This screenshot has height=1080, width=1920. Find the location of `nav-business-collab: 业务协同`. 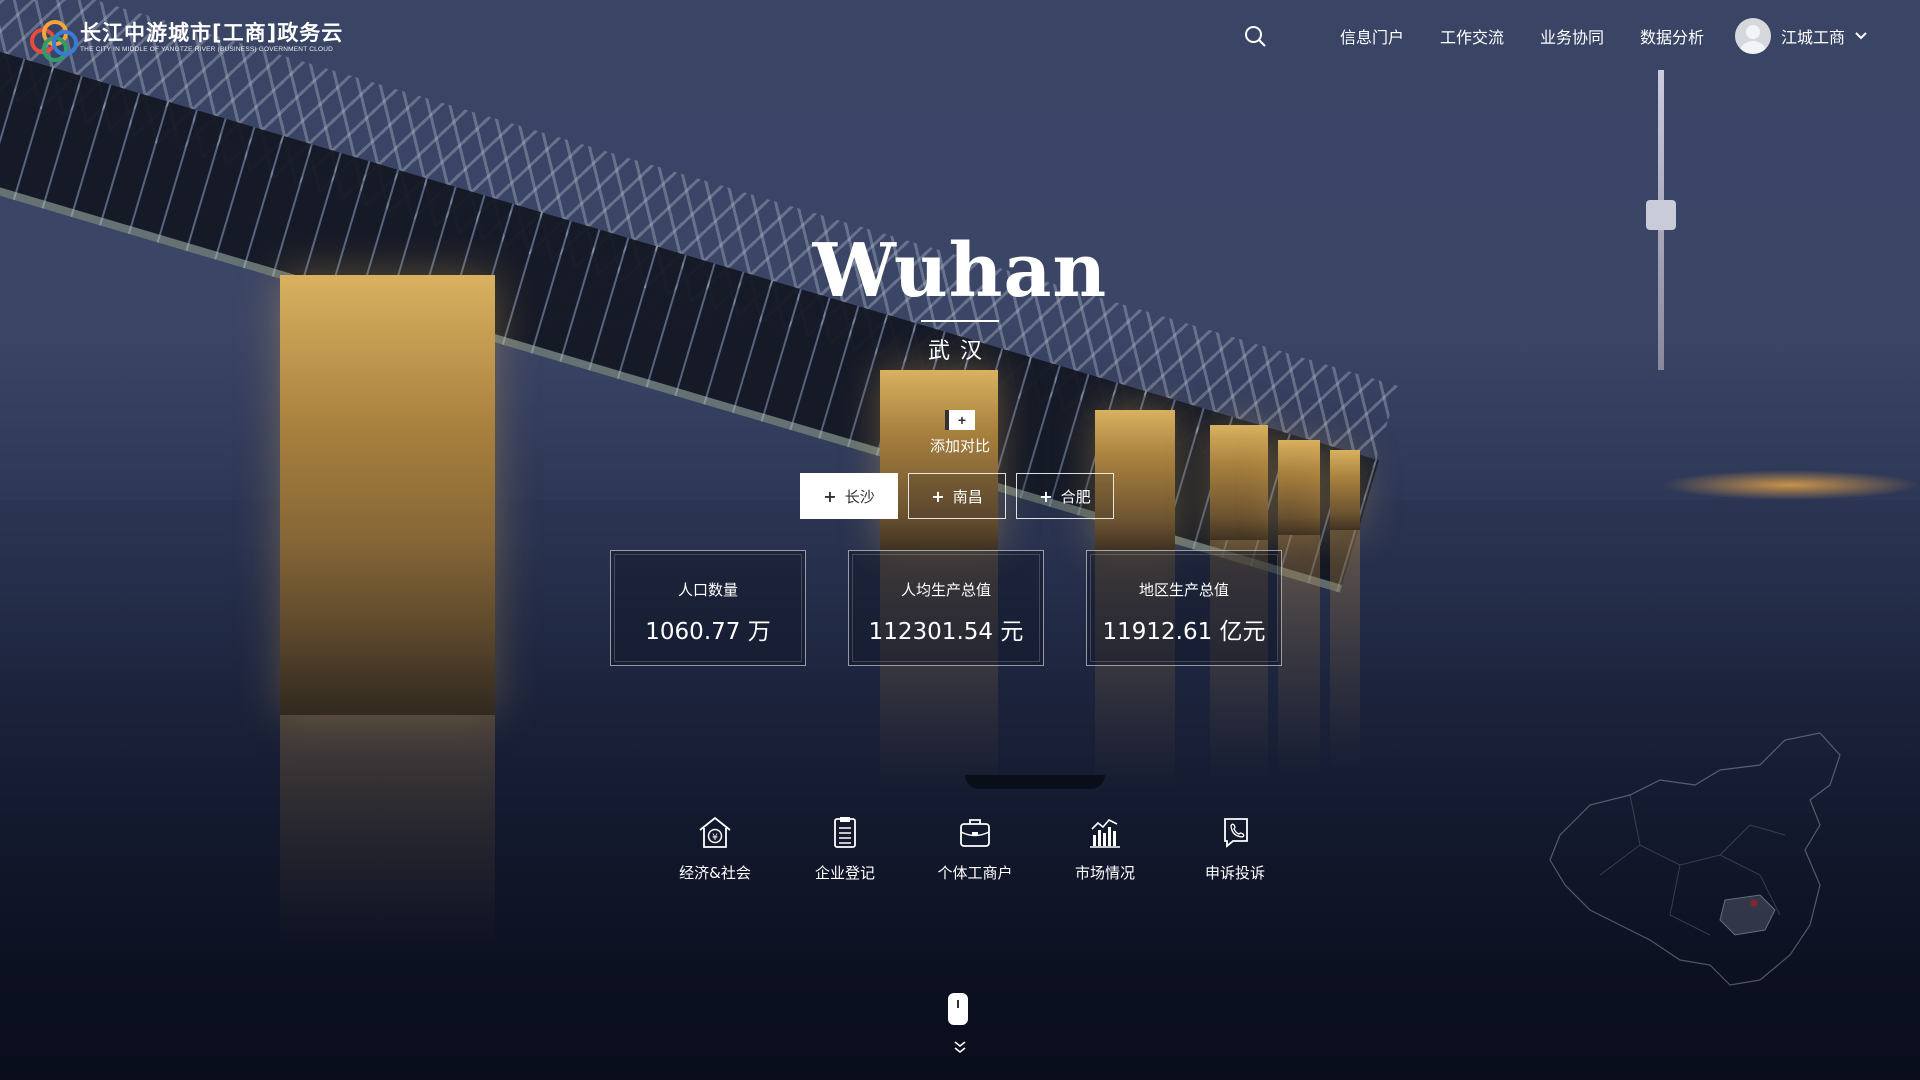

nav-business-collab: 业务协同 is located at coordinates (1572, 36).